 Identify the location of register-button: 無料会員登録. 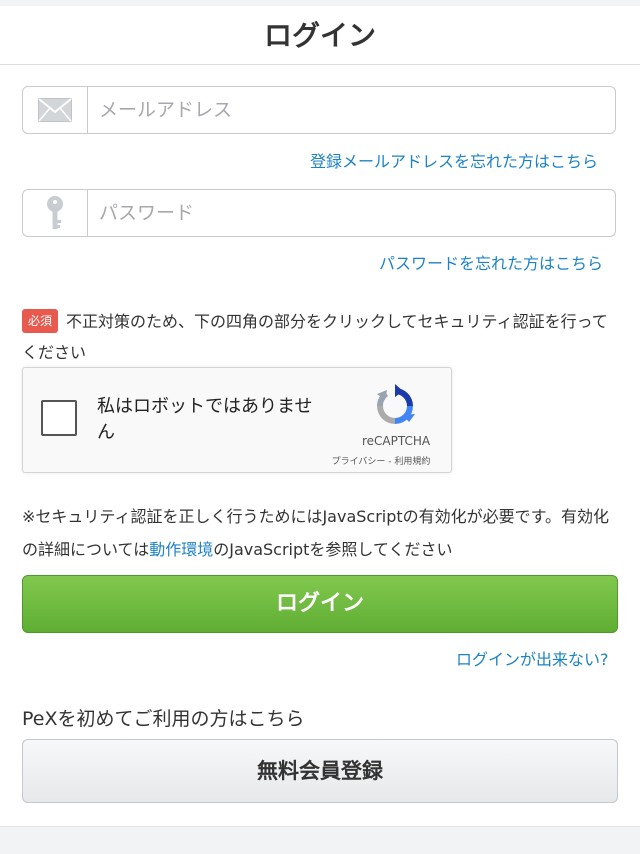
(320, 771).